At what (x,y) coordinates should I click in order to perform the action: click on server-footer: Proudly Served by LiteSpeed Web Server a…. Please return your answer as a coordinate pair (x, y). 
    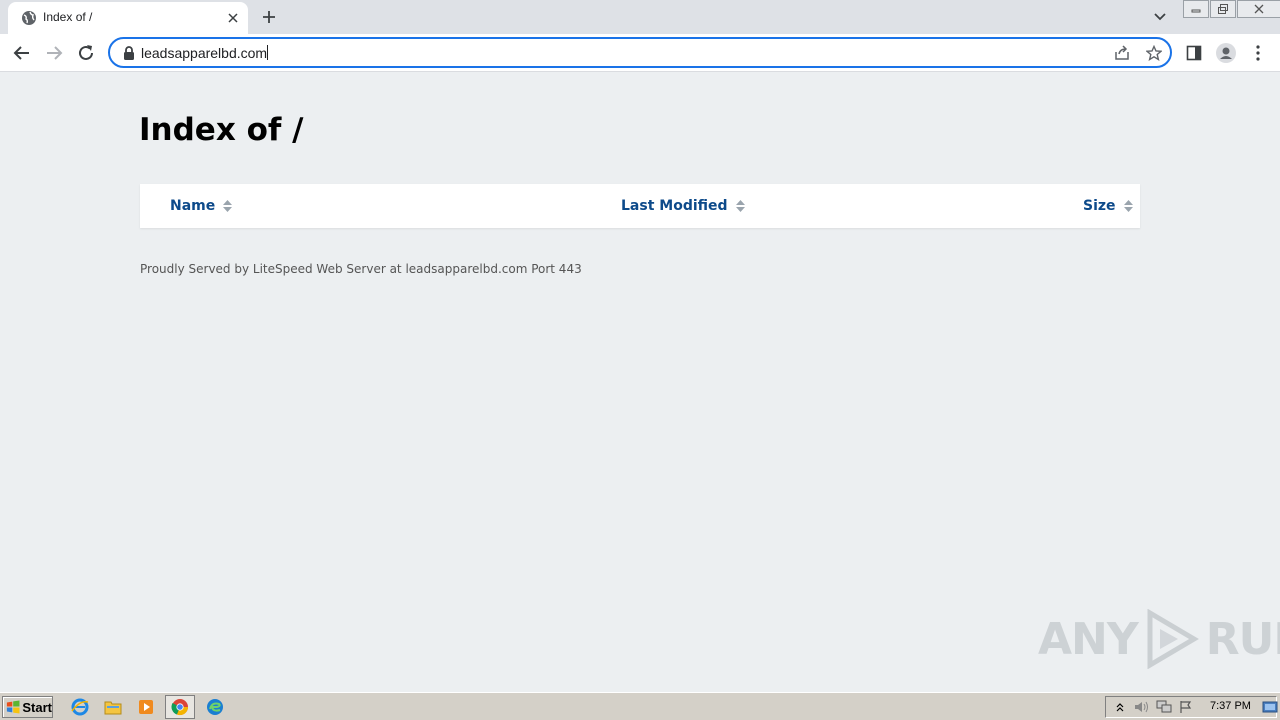
    Looking at the image, I should click on (361, 269).